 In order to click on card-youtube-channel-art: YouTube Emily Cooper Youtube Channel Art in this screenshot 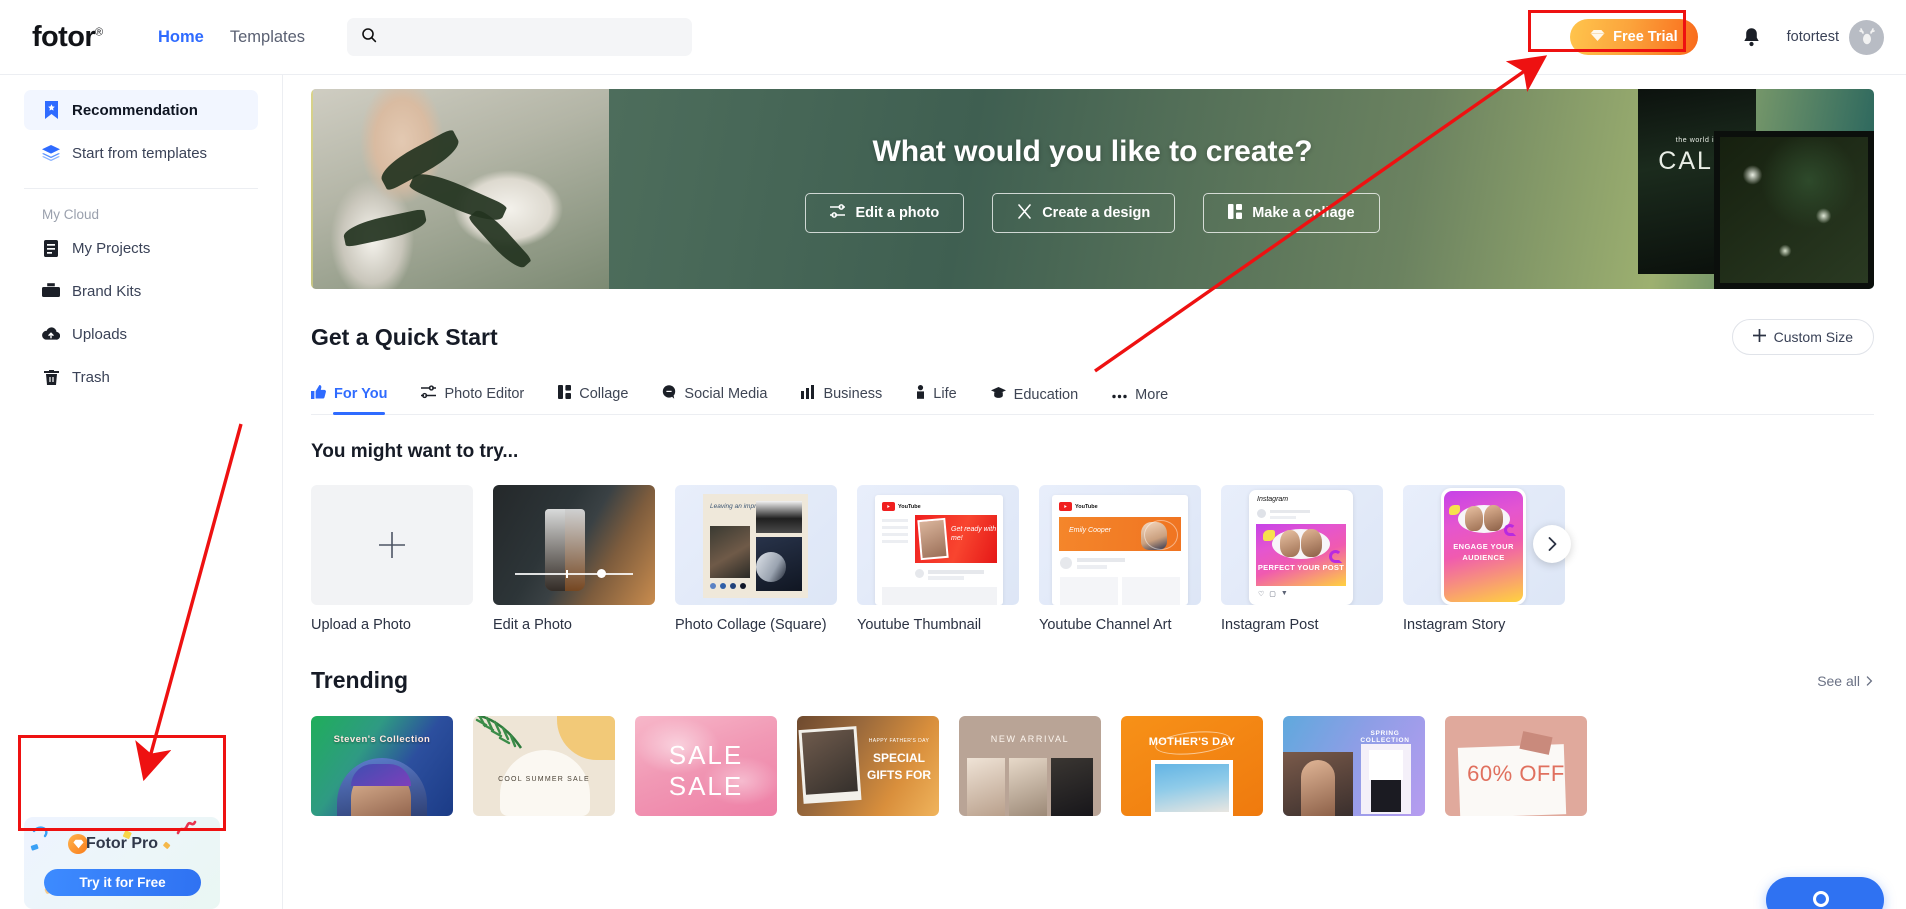, I will do `click(1120, 559)`.